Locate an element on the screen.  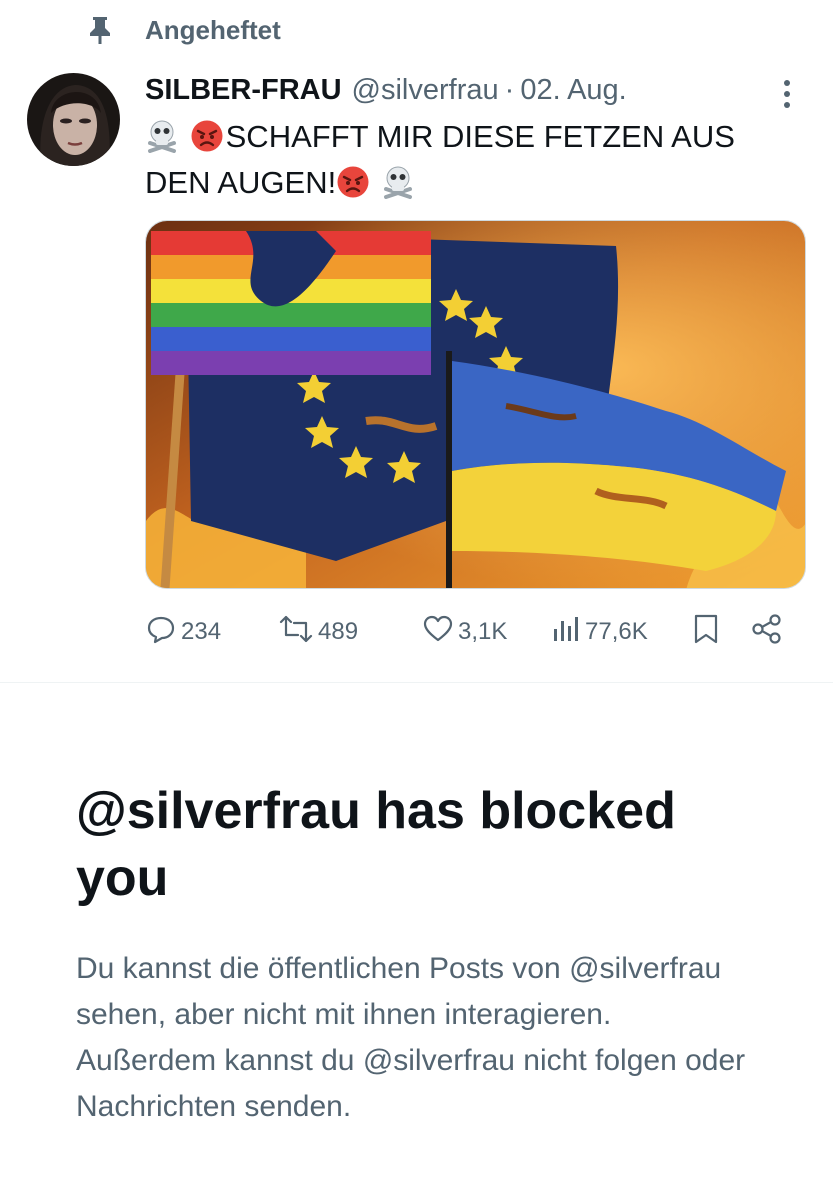
tweet-text-line-1: SCHAFFT MIR DIESE FETZEN AUS is located at coordinates (475, 137).